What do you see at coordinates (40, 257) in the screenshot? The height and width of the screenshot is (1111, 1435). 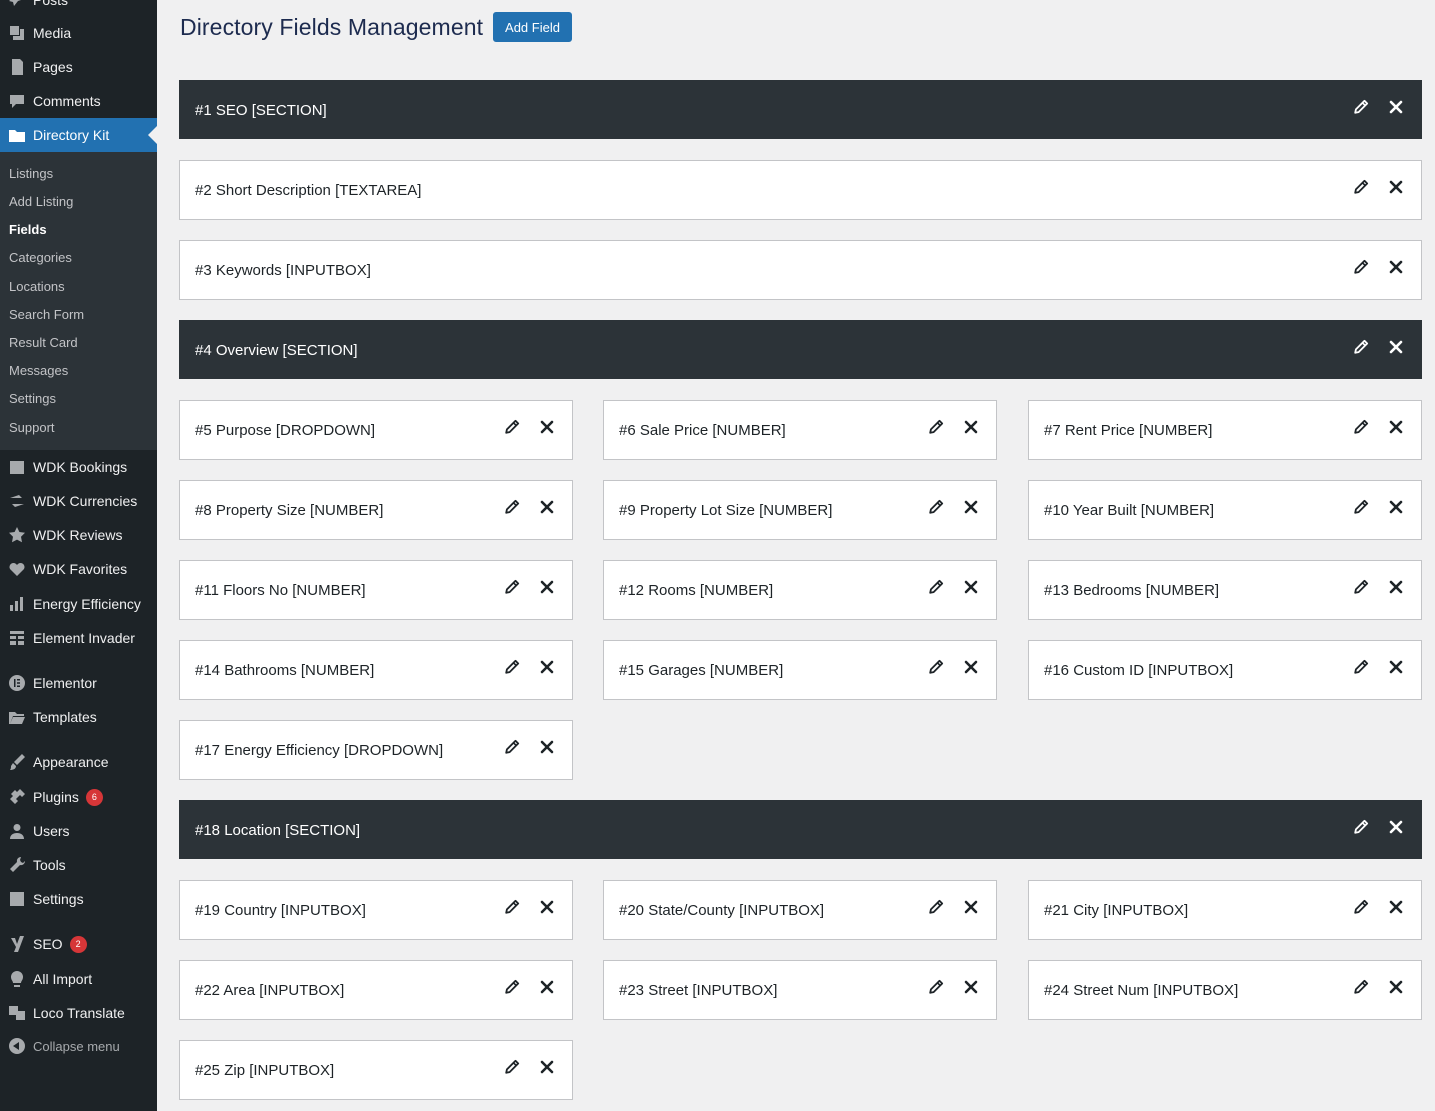 I see `submenu-item-categories: Categories` at bounding box center [40, 257].